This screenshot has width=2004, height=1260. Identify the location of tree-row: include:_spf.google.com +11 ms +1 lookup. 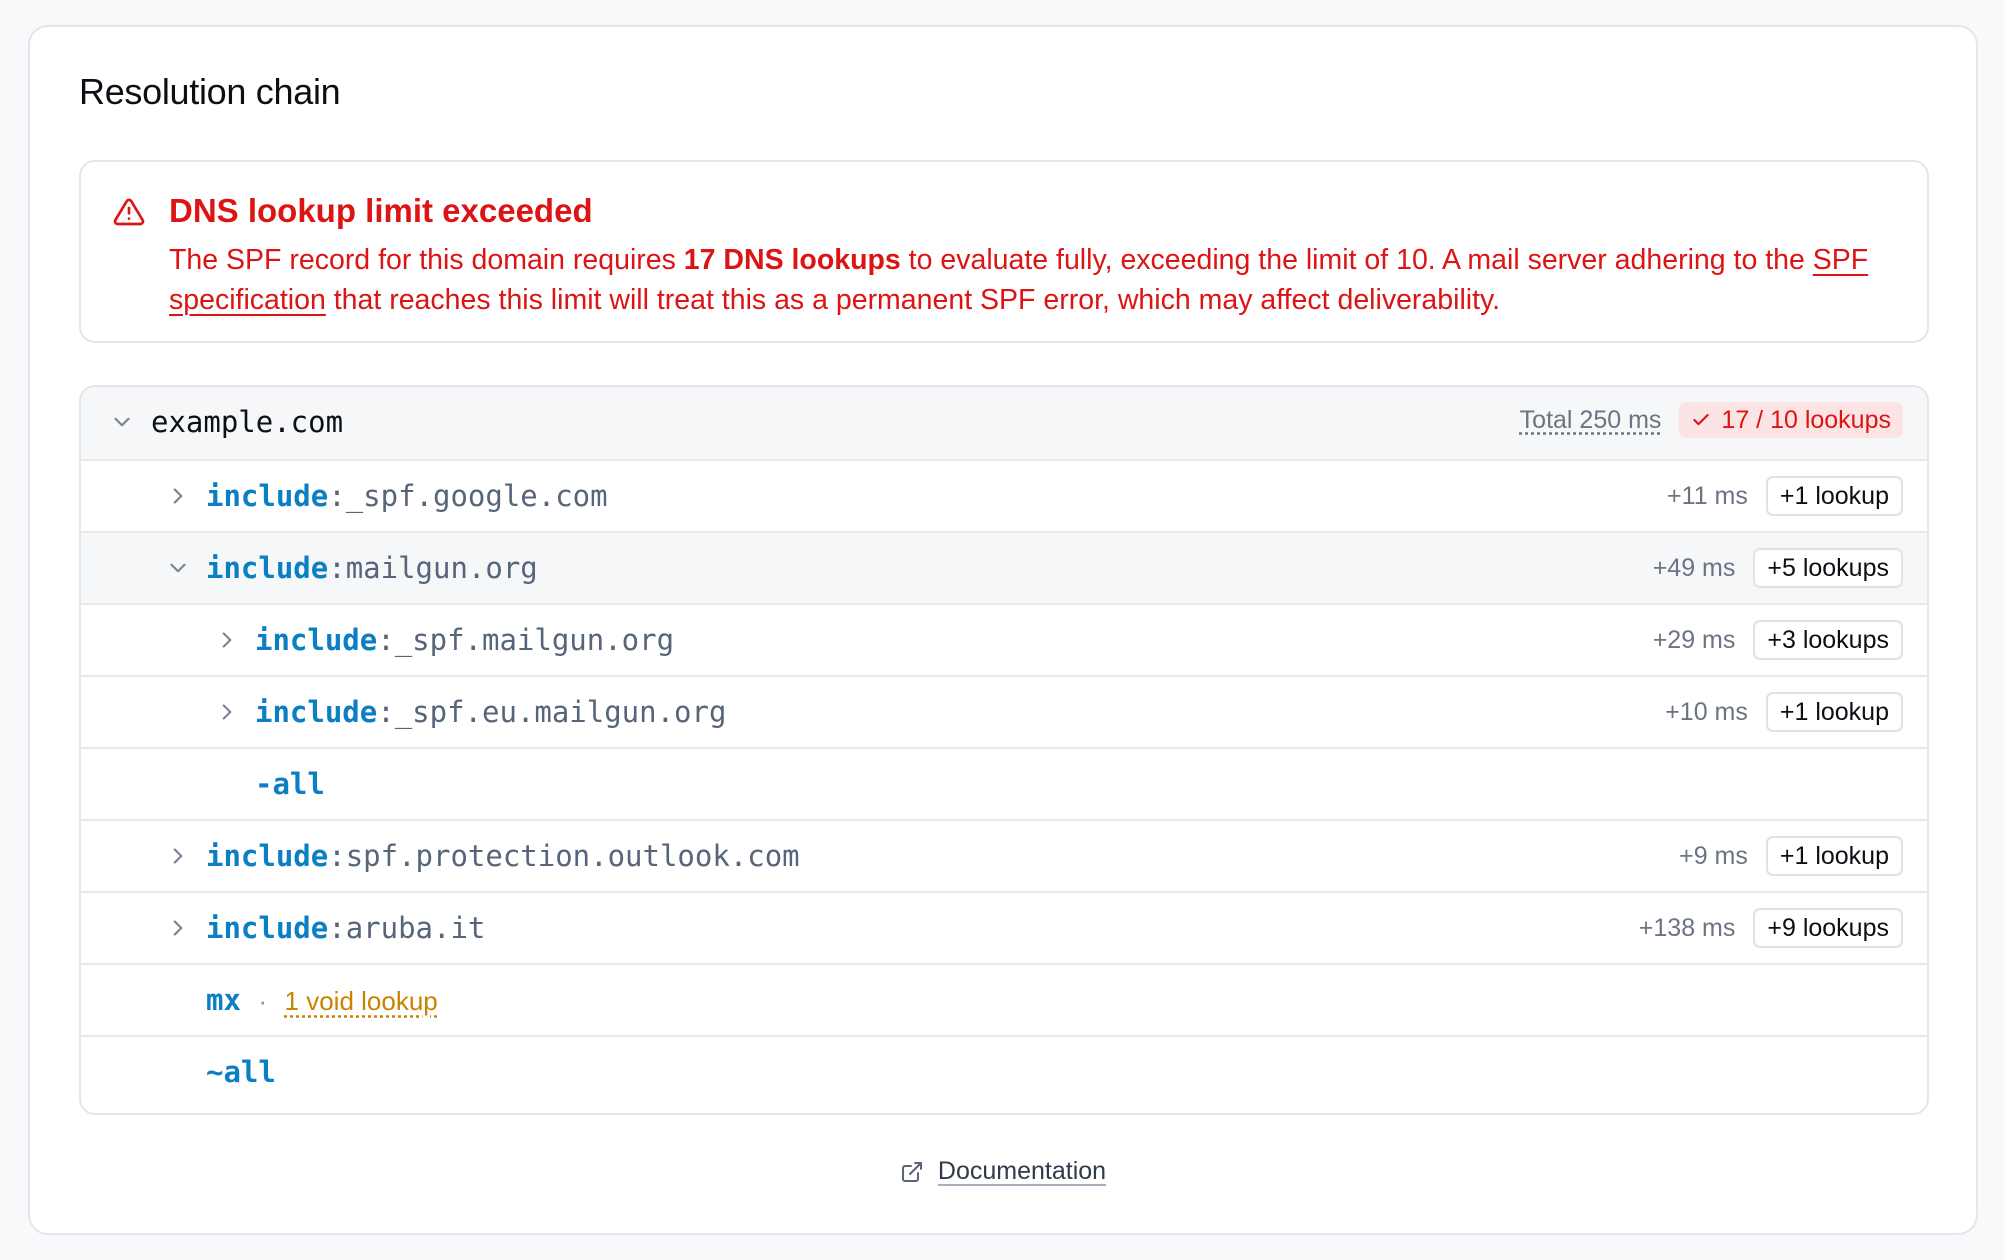
(1004, 495).